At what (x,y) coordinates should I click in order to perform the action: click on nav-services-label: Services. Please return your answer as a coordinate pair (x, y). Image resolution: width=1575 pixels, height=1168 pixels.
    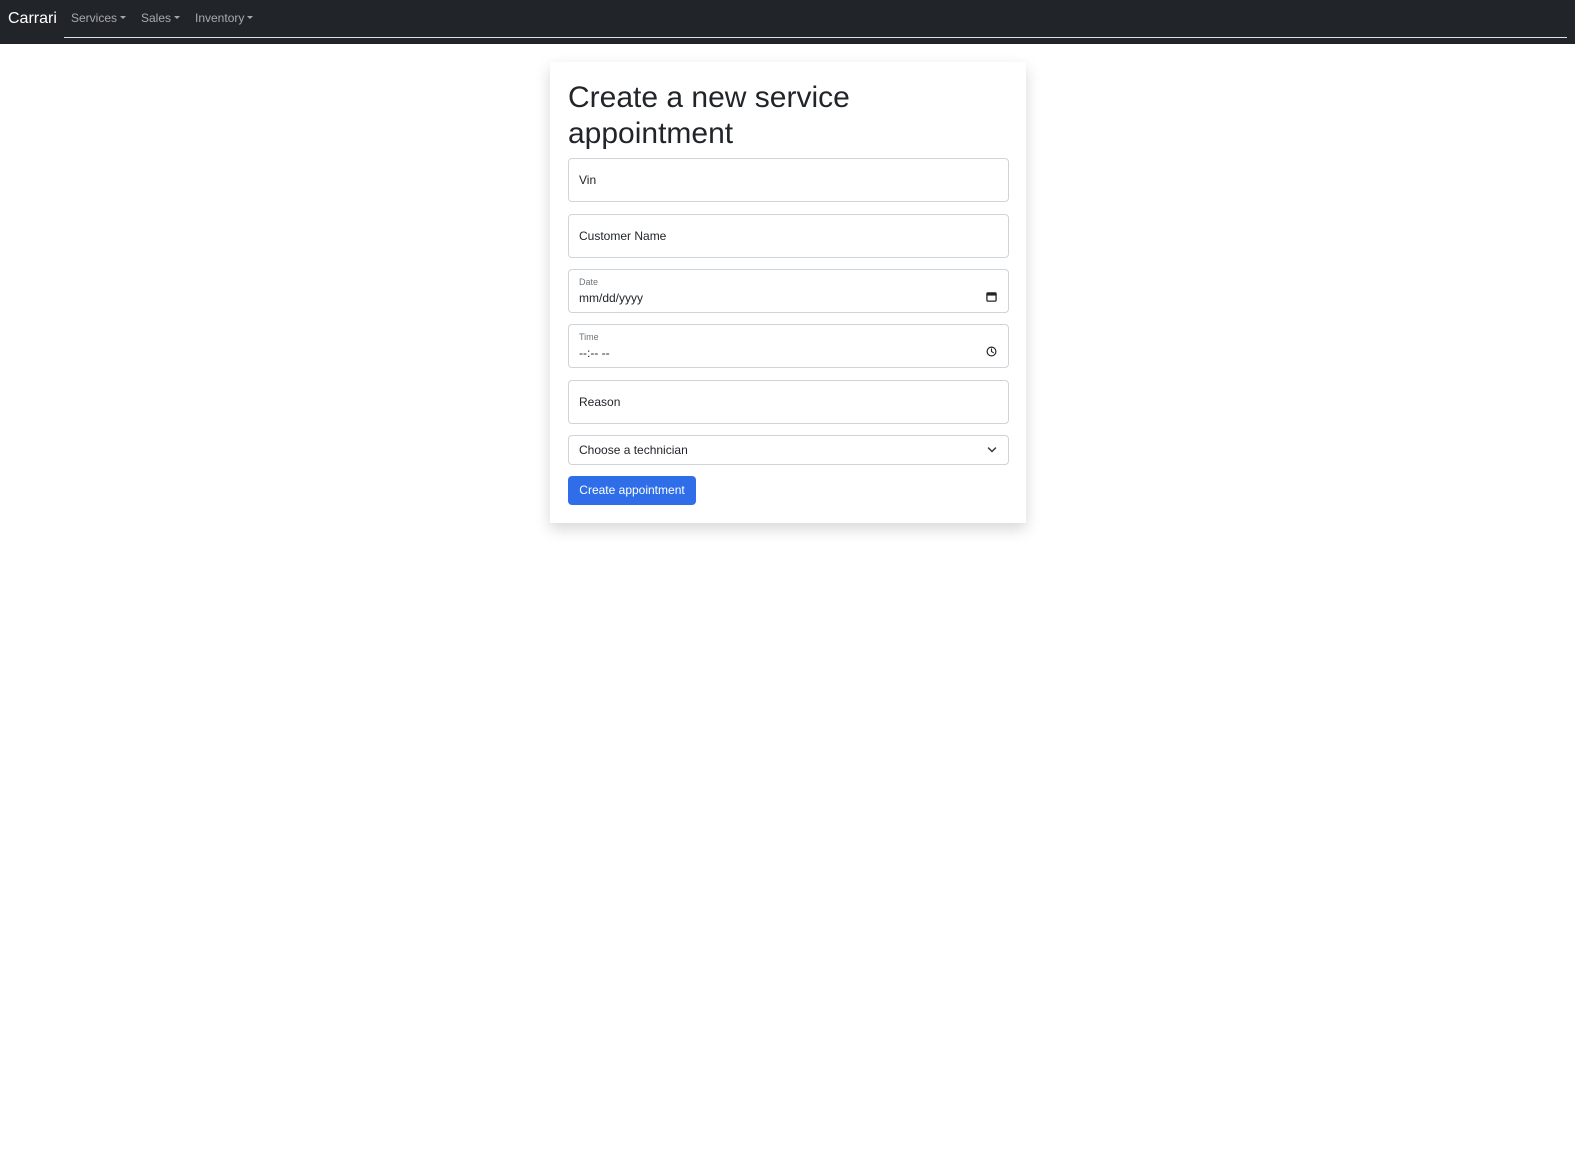
    Looking at the image, I should click on (94, 18).